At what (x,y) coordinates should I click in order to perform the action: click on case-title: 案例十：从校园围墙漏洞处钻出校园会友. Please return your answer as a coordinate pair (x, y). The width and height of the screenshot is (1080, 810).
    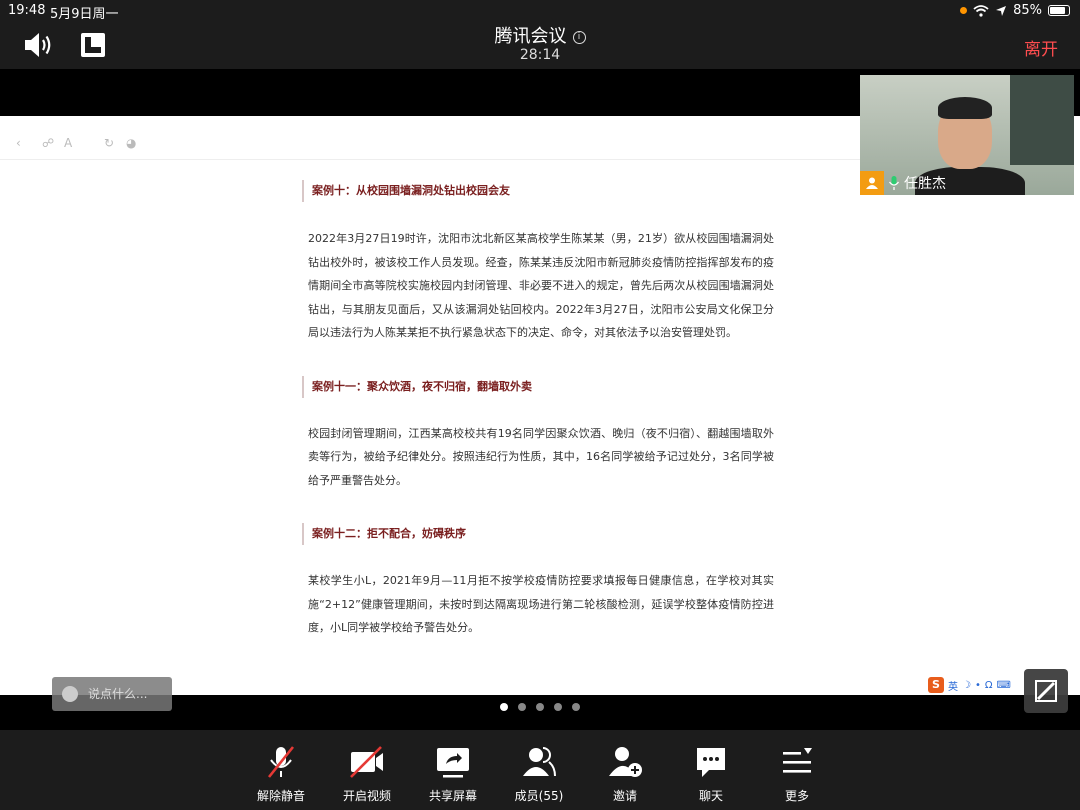
    Looking at the image, I should click on (538, 191).